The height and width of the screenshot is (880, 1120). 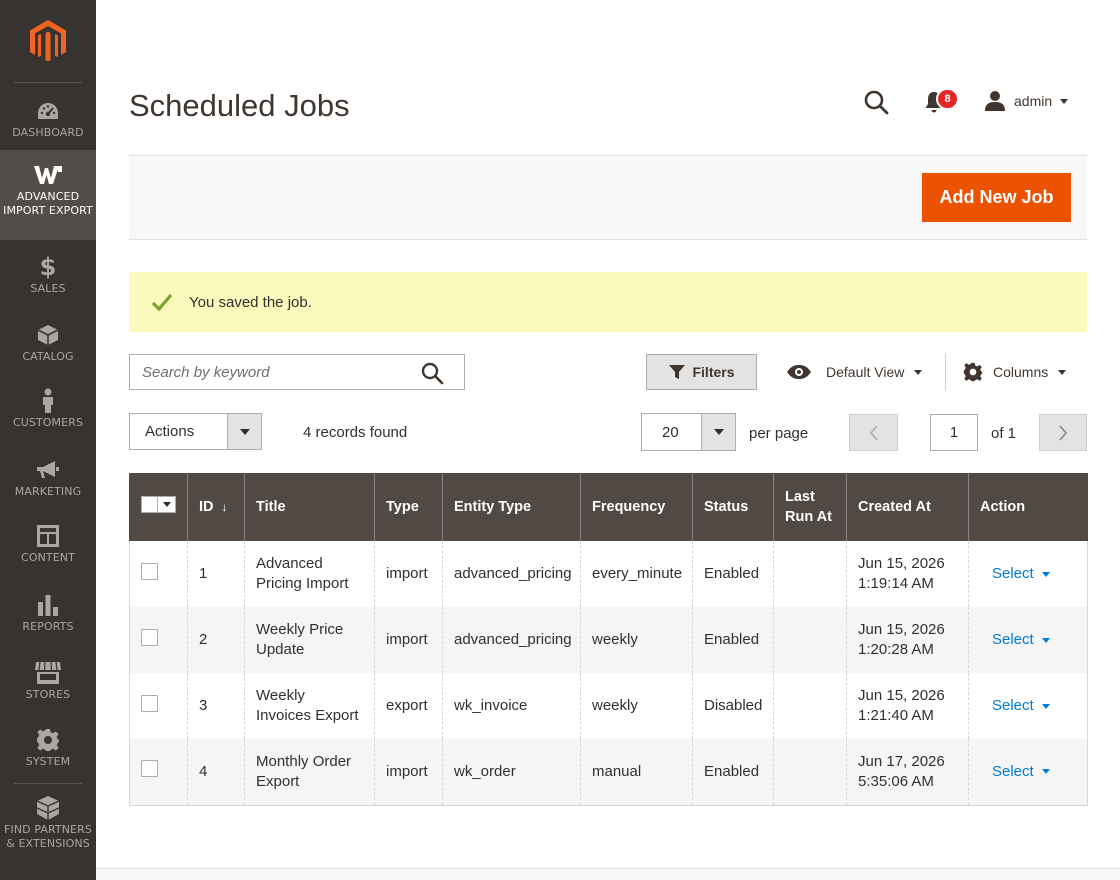 What do you see at coordinates (779, 433) in the screenshot?
I see `per-page-label: per page` at bounding box center [779, 433].